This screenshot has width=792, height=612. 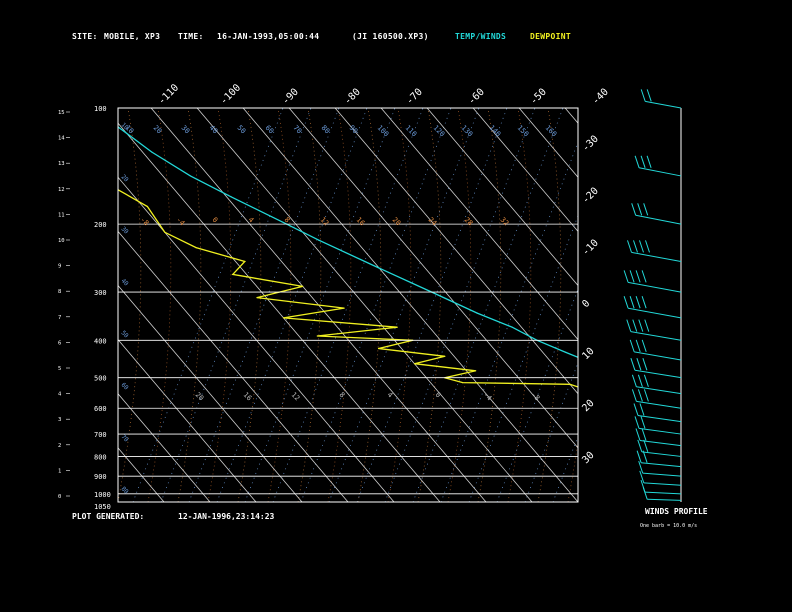 I want to click on right-isotherm-label: -10, so click(x=590, y=248).